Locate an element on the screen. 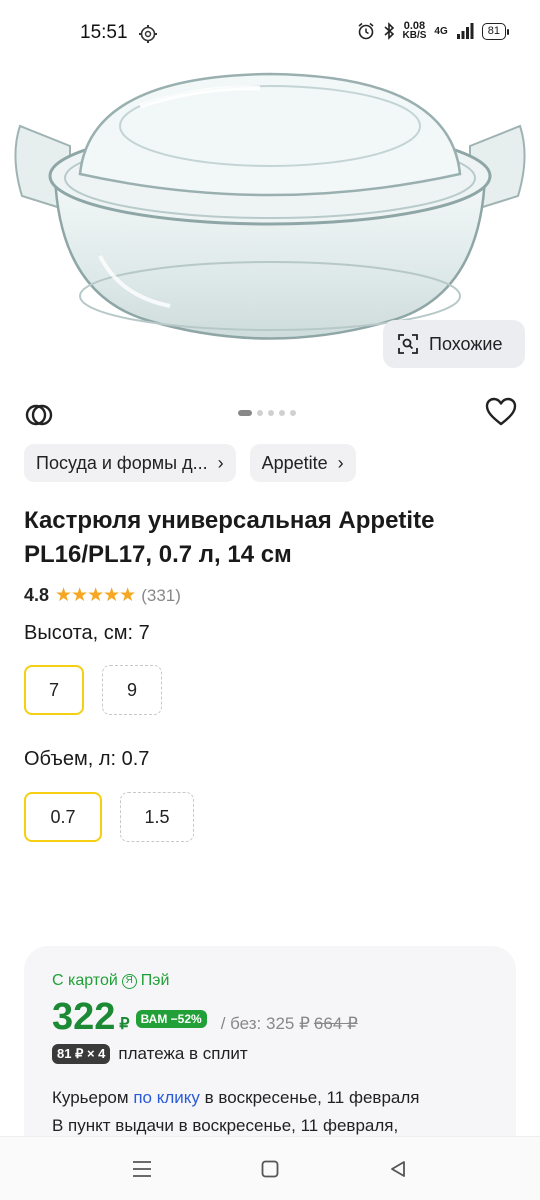  price-row: 322 ₽ ВАМ −52% / без: 325 ₽664 ₽ is located at coordinates (205, 1017).